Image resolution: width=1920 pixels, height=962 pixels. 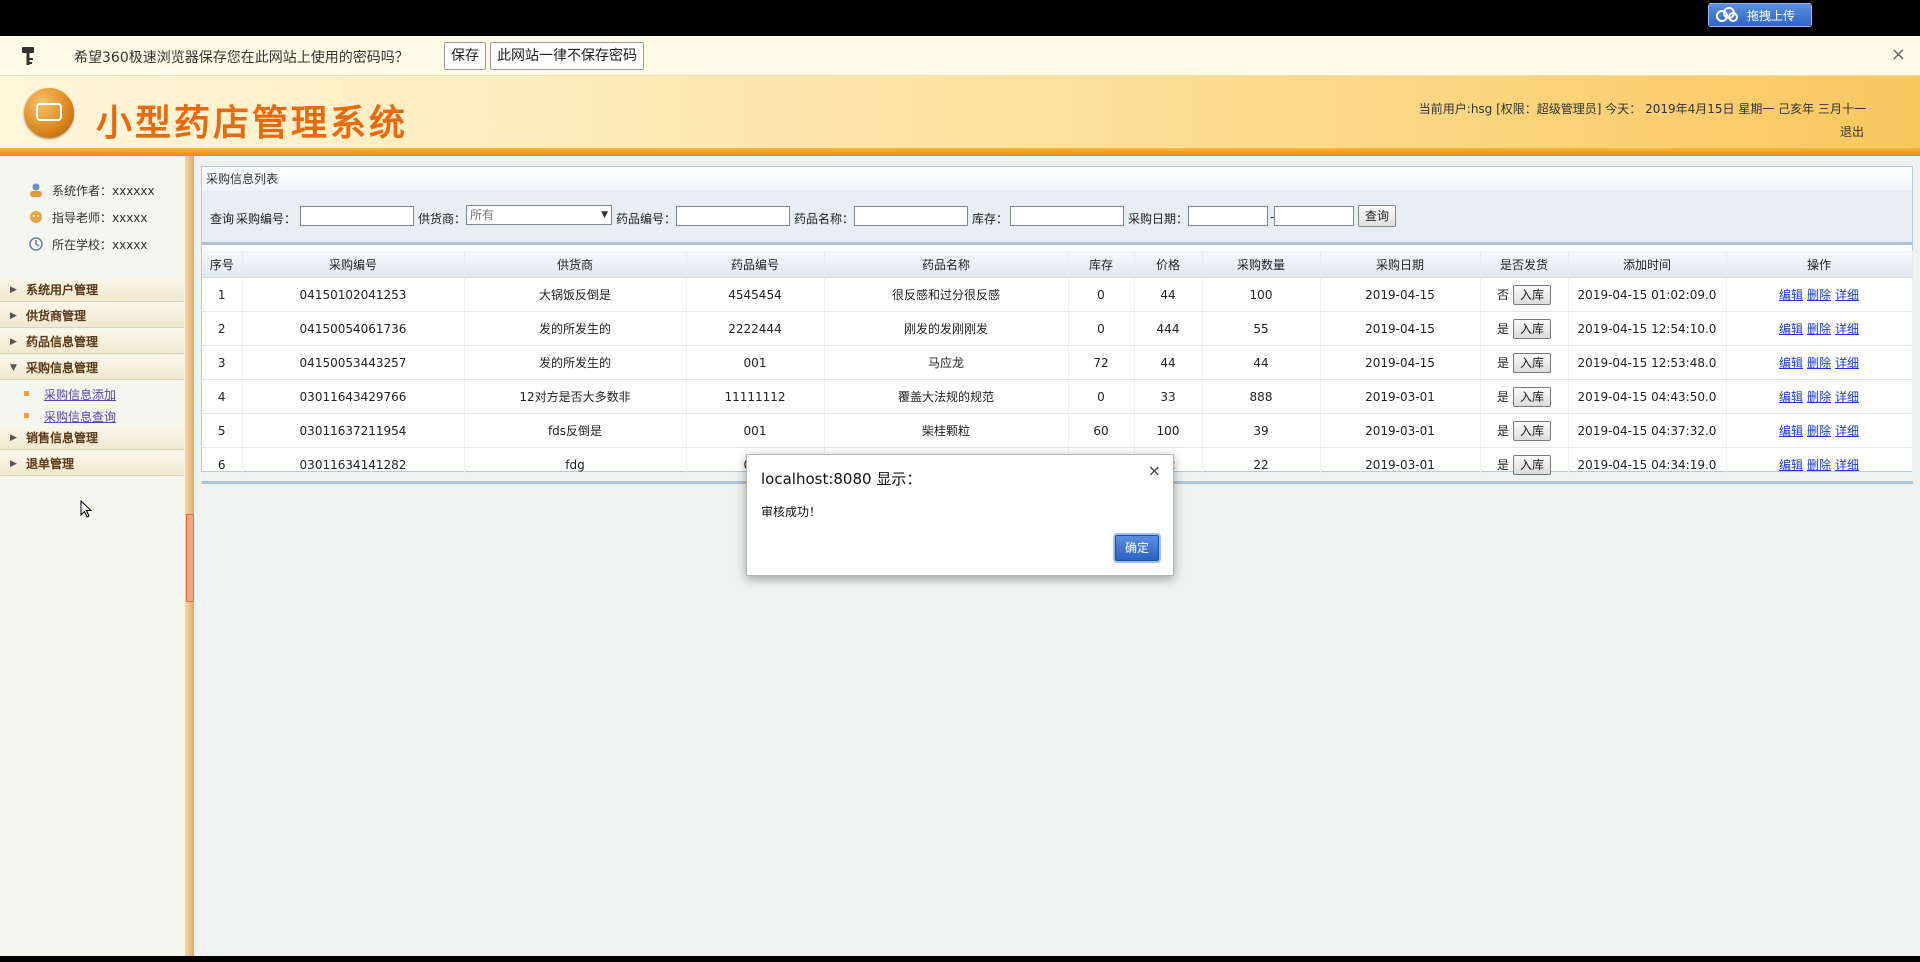 What do you see at coordinates (1067, 216) in the screenshot?
I see `stock-input` at bounding box center [1067, 216].